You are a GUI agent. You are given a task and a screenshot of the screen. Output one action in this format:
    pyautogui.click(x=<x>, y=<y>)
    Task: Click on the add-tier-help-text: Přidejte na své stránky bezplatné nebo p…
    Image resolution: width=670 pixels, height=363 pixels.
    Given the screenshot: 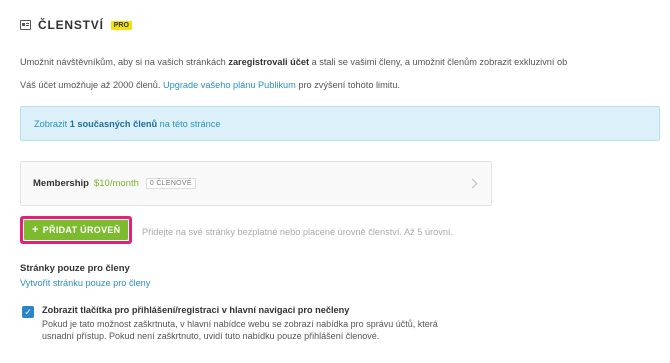 What is the action you would take?
    pyautogui.click(x=298, y=232)
    